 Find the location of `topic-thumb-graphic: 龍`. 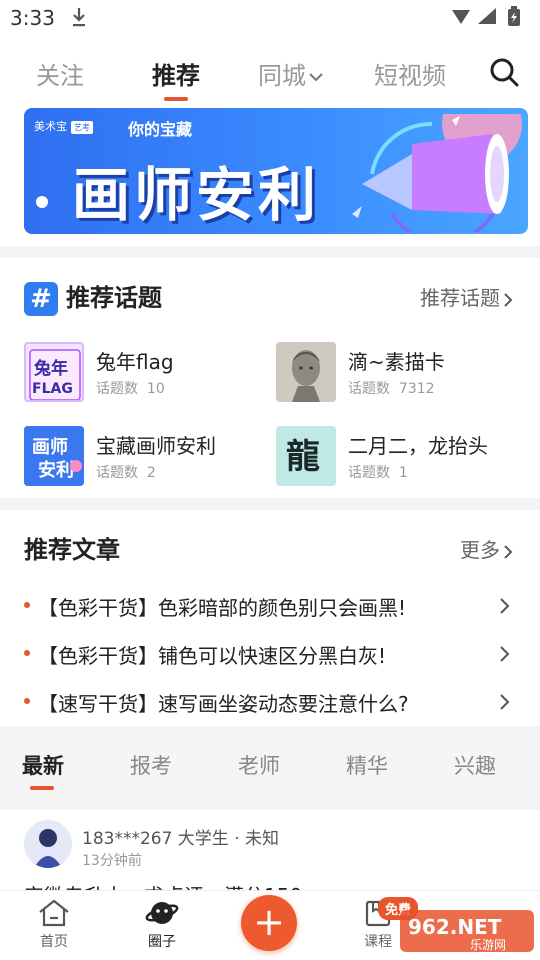

topic-thumb-graphic: 龍 is located at coordinates (306, 456).